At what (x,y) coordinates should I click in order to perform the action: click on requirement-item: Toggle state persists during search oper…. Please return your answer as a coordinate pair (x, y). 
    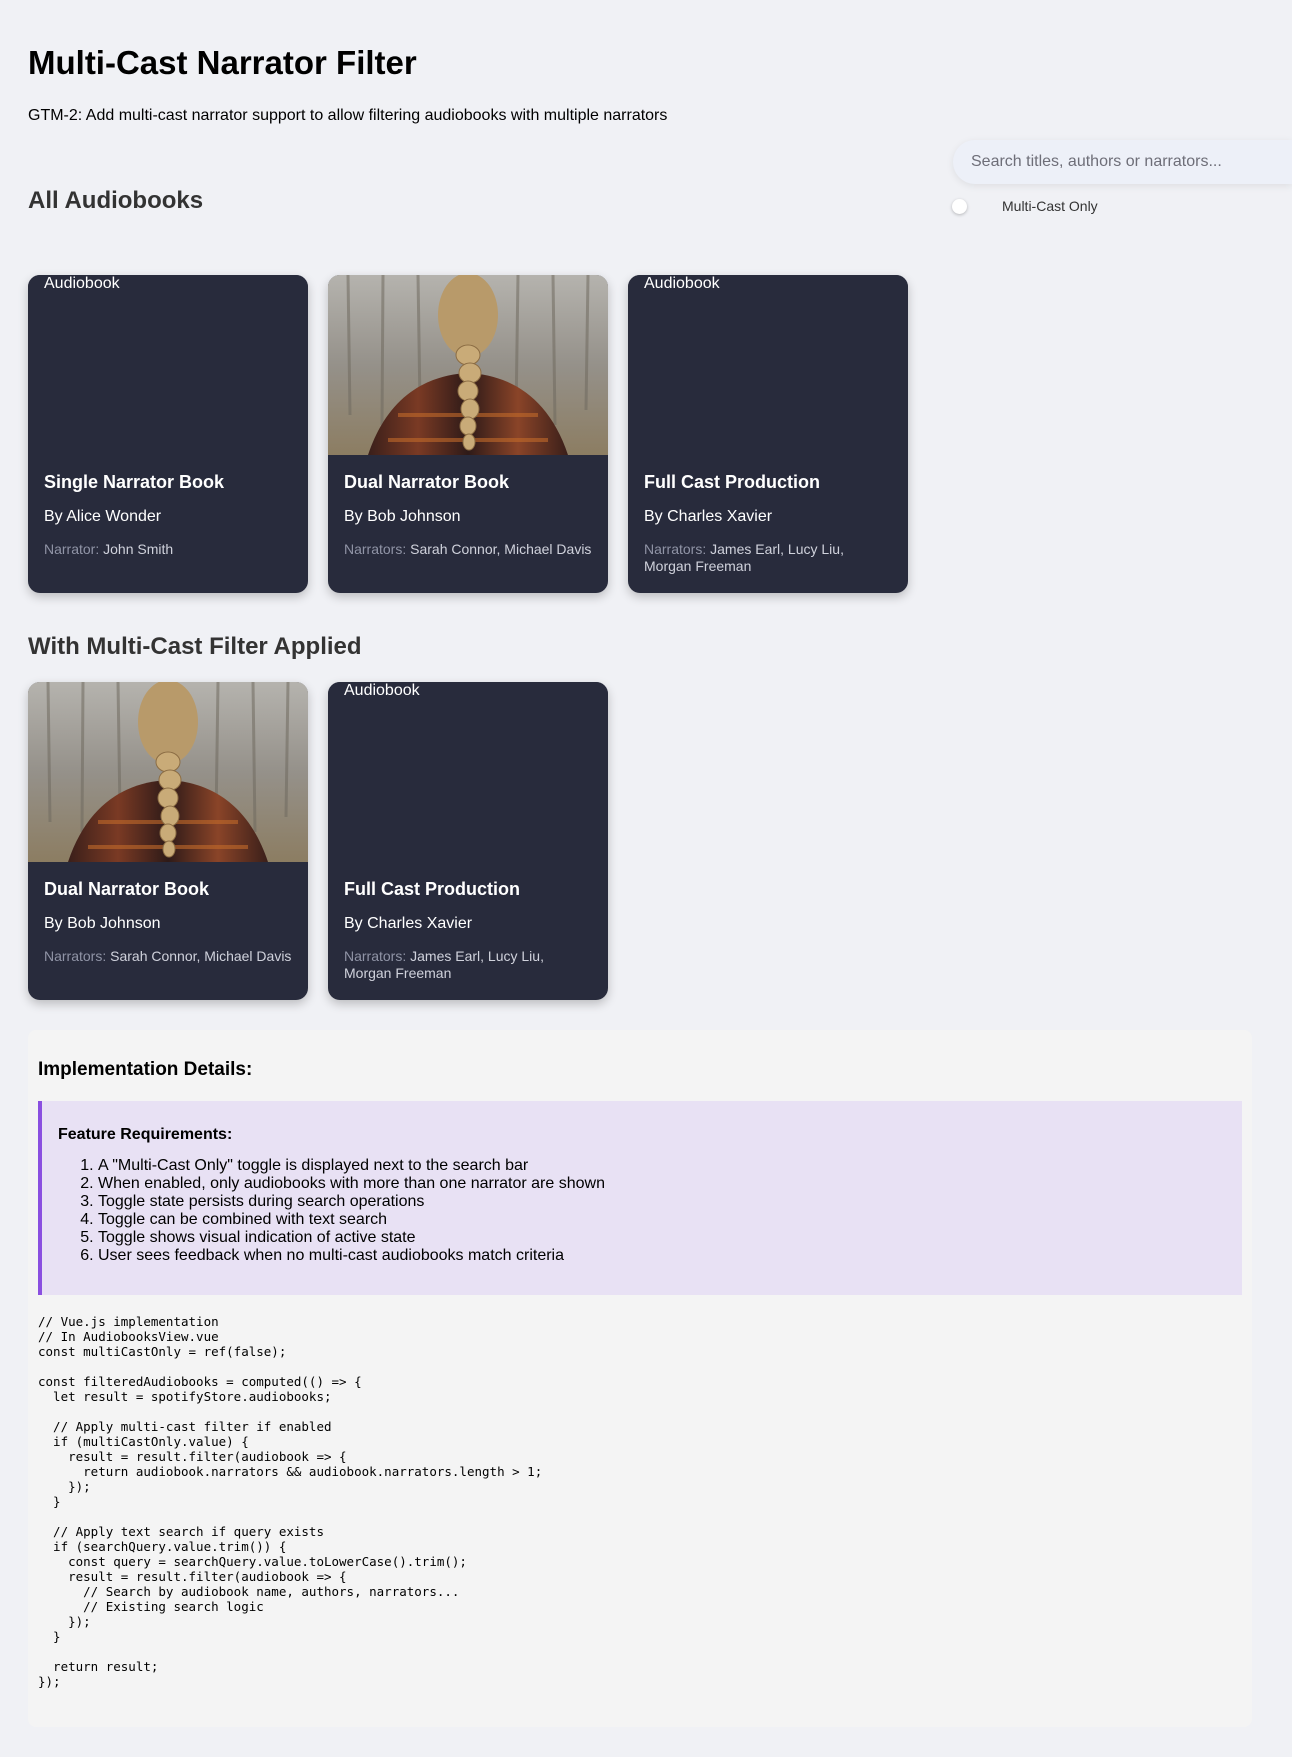
    Looking at the image, I should click on (660, 1202).